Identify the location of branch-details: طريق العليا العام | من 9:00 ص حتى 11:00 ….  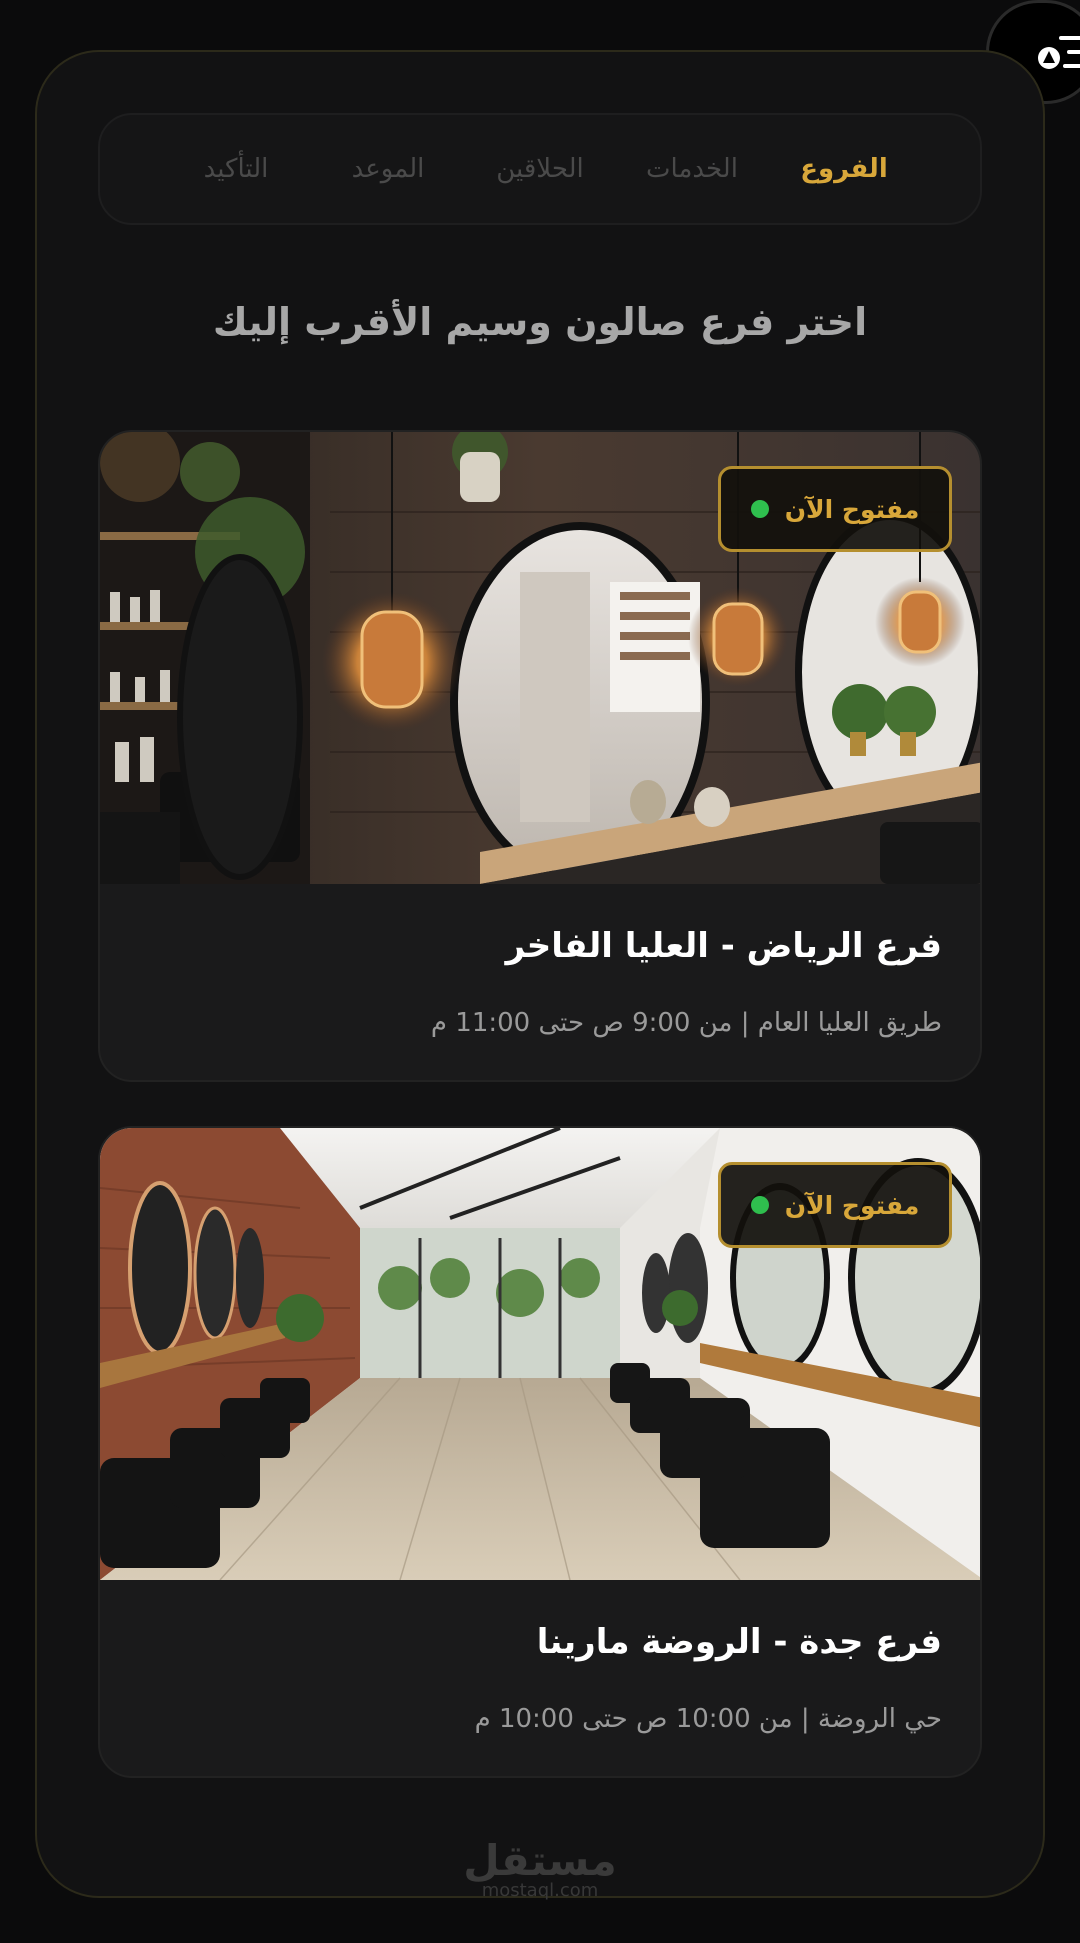
(686, 1023).